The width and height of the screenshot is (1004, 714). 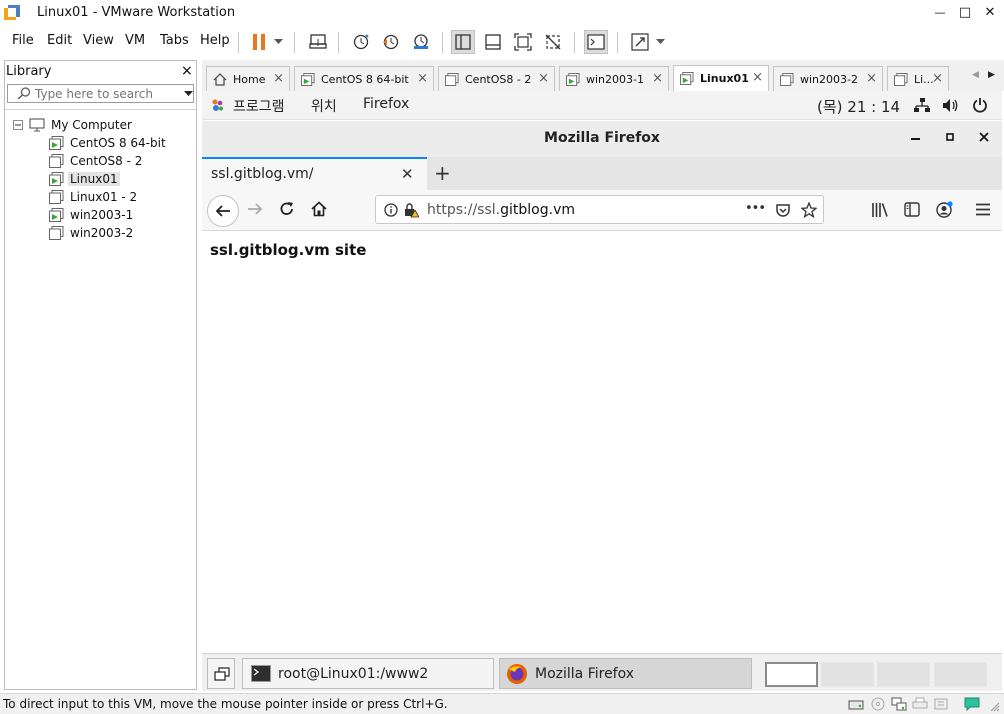 I want to click on revert-snapshot-icon, so click(x=391, y=42).